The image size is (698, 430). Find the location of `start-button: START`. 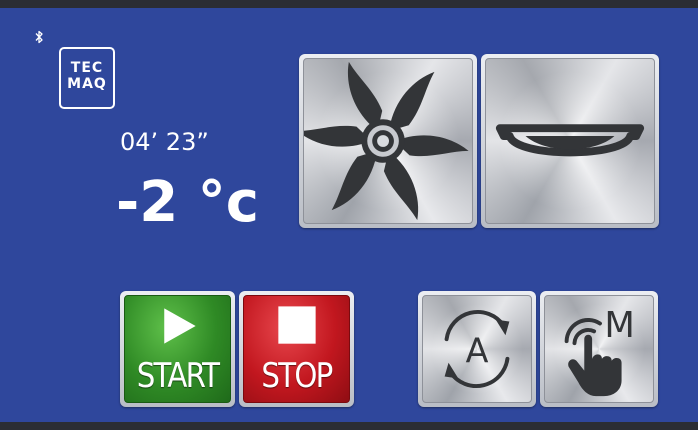

start-button: START is located at coordinates (177, 349).